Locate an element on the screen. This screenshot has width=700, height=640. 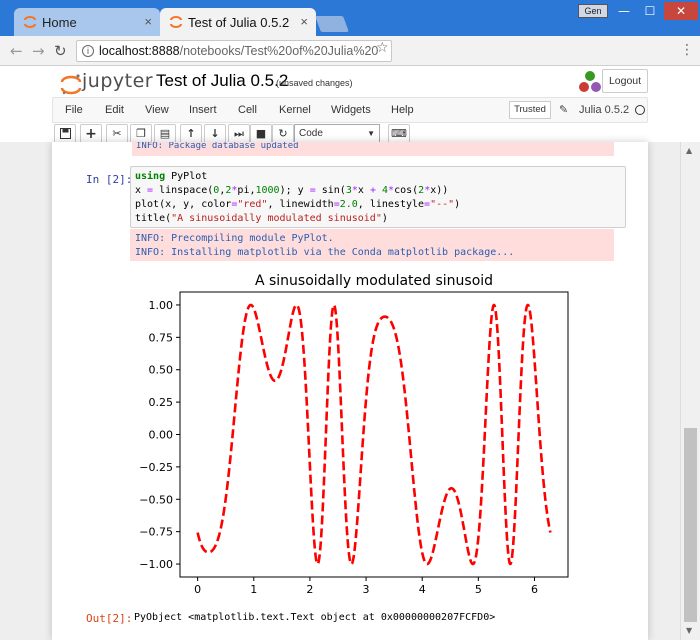
maximize-button: ☐ is located at coordinates (650, 11).